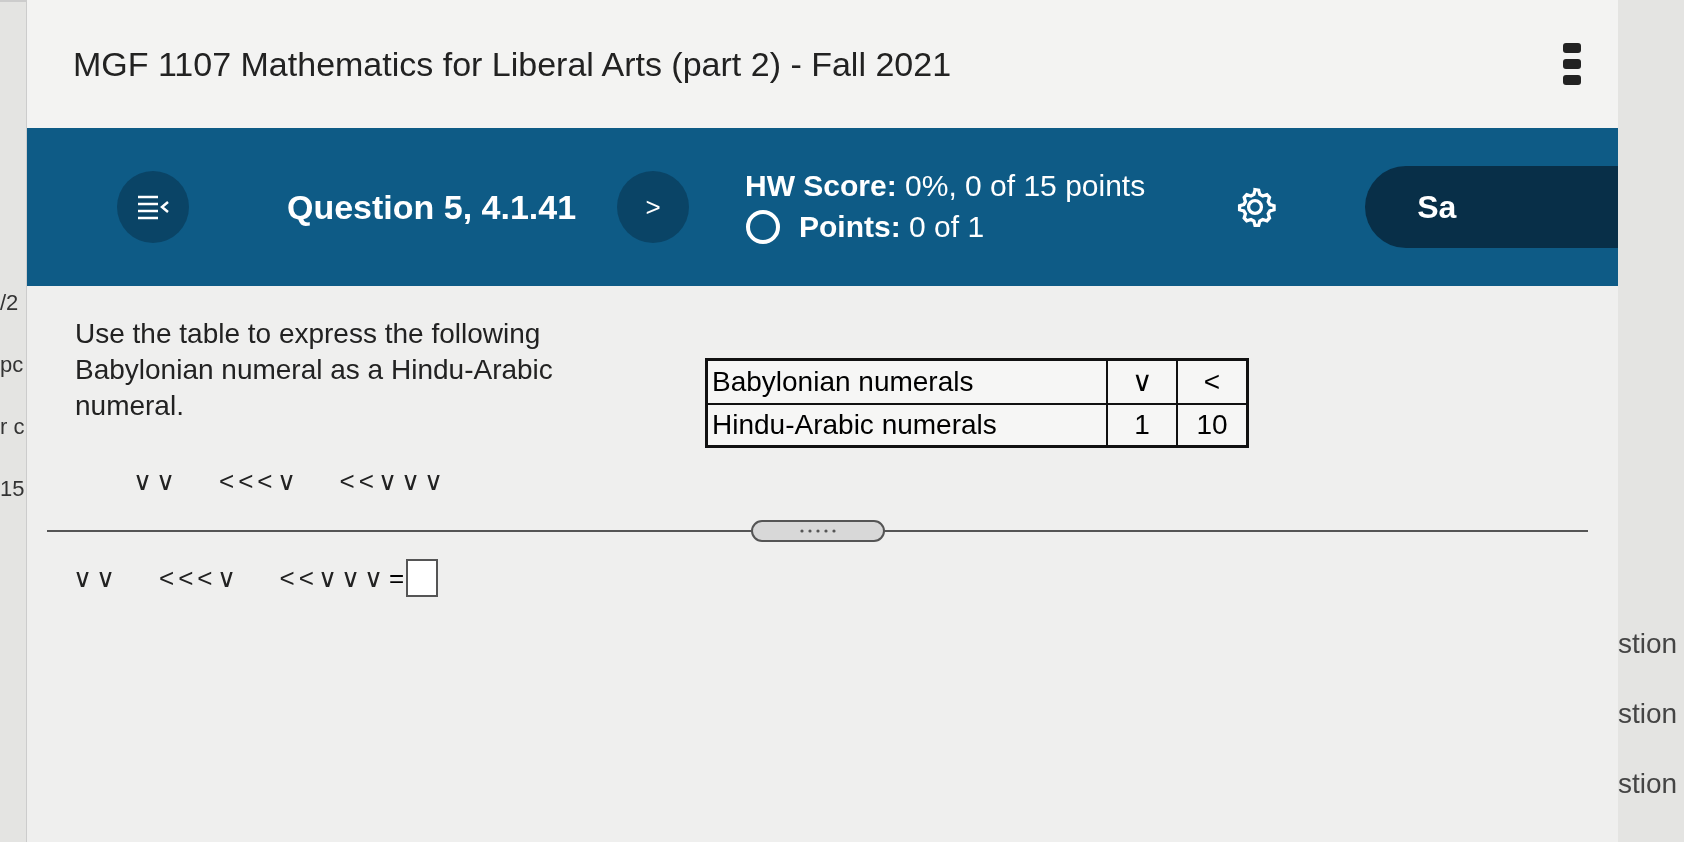 The image size is (1684, 842). What do you see at coordinates (12, 365) in the screenshot?
I see `background-text: pc` at bounding box center [12, 365].